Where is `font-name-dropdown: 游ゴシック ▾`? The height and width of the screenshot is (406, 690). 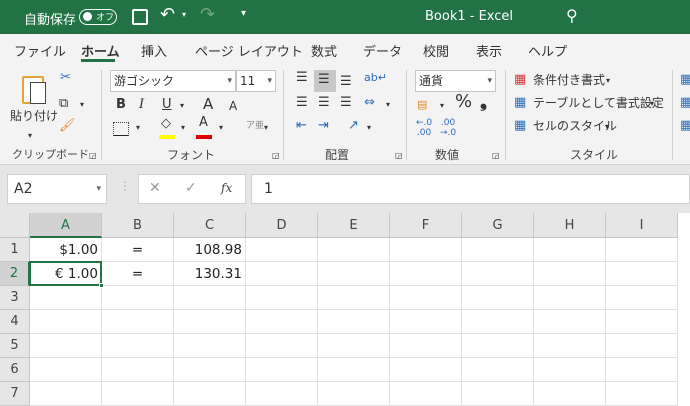
font-name-dropdown: 游ゴシック ▾ is located at coordinates (173, 81).